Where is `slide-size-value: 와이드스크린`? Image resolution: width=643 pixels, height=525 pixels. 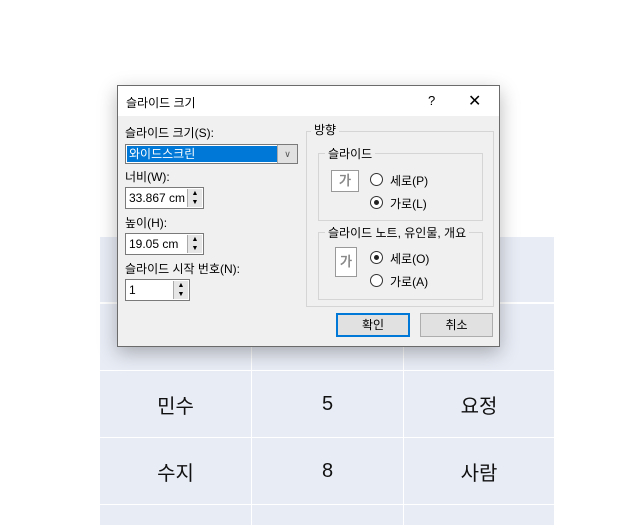 slide-size-value: 와이드스크린 is located at coordinates (202, 154).